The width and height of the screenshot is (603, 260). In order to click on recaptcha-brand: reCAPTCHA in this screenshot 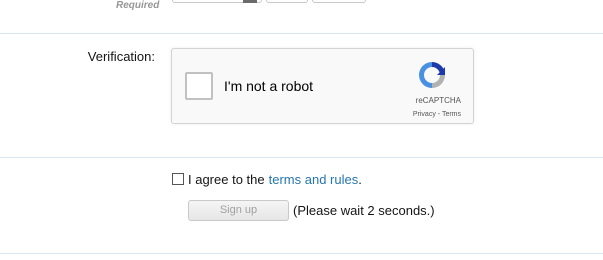, I will do `click(438, 100)`.